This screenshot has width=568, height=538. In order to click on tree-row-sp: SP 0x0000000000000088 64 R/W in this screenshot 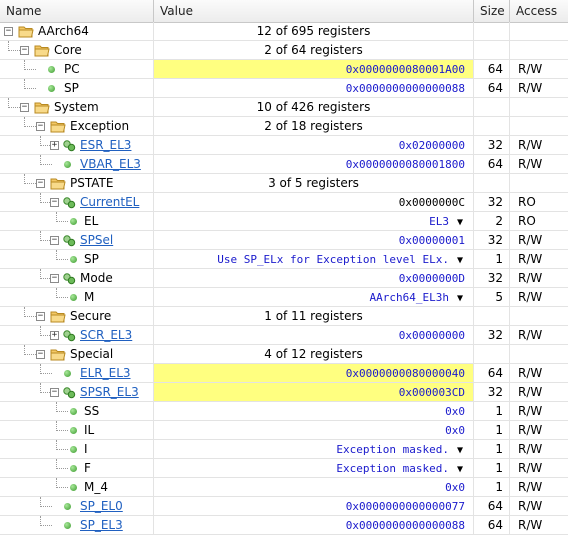, I will do `click(284, 88)`.